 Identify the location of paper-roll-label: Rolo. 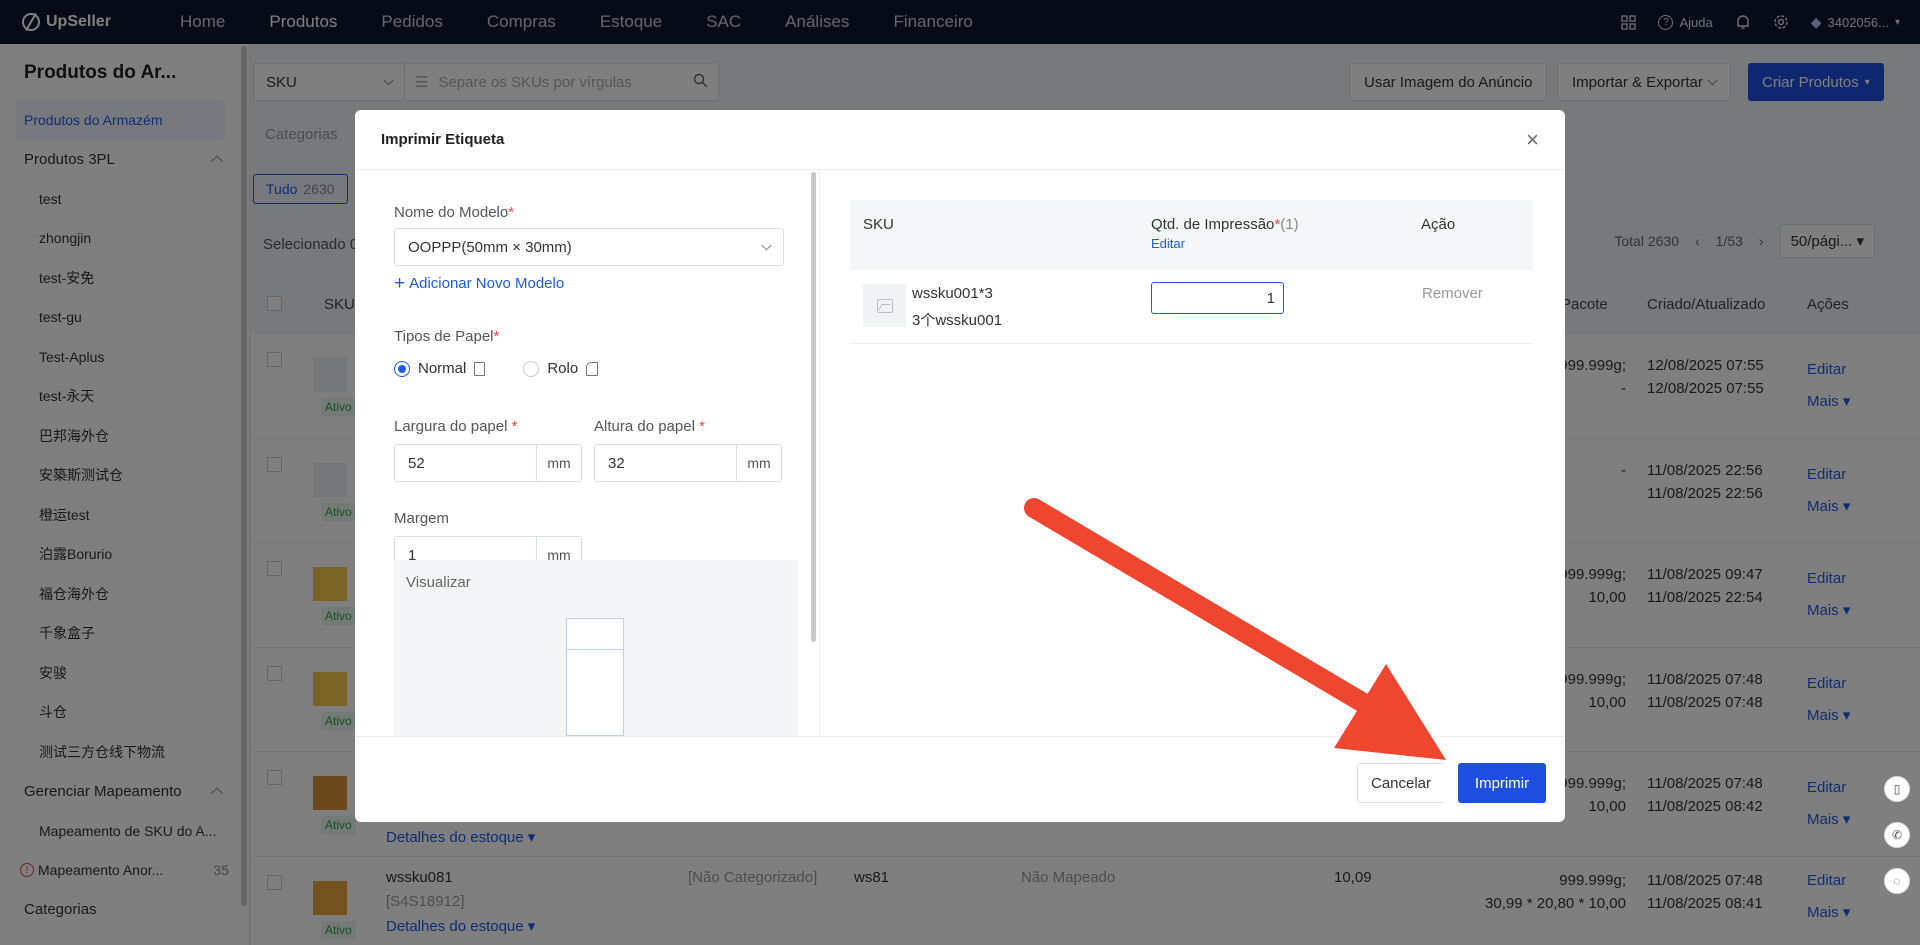
(563, 368).